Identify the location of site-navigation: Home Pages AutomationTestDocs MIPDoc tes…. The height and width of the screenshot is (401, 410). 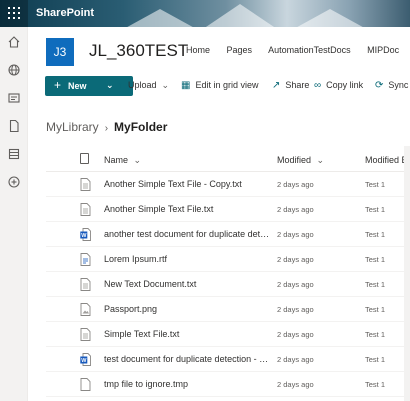
(298, 50).